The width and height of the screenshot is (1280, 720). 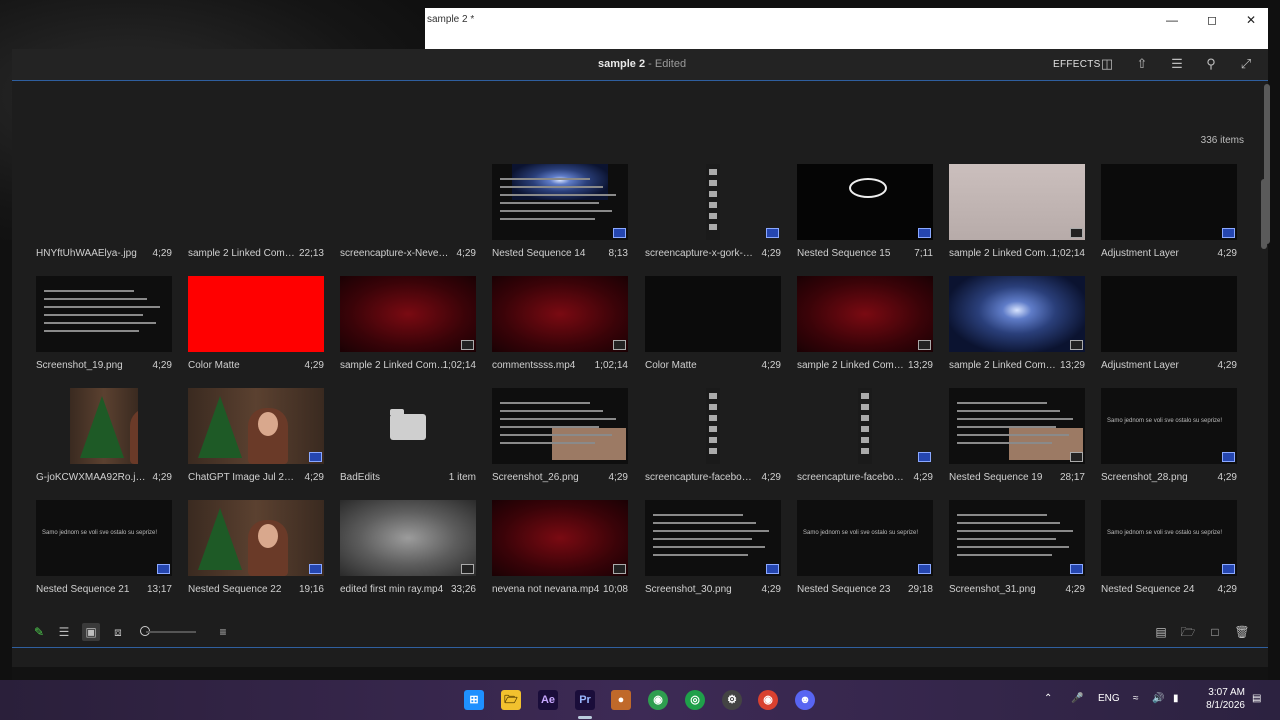 I want to click on volume-icon: 🔊, so click(x=1158, y=698).